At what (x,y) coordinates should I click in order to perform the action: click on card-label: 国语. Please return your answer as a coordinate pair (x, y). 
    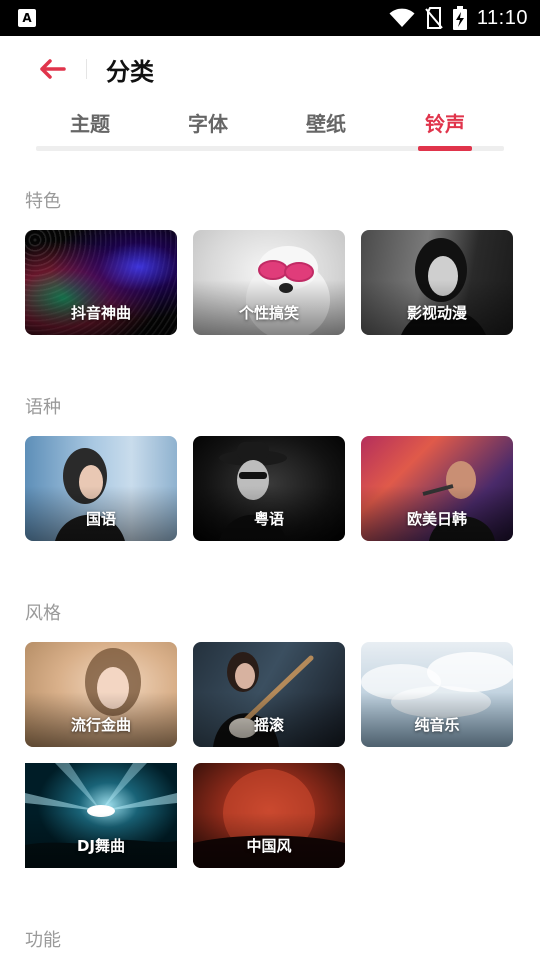
    Looking at the image, I should click on (100, 519).